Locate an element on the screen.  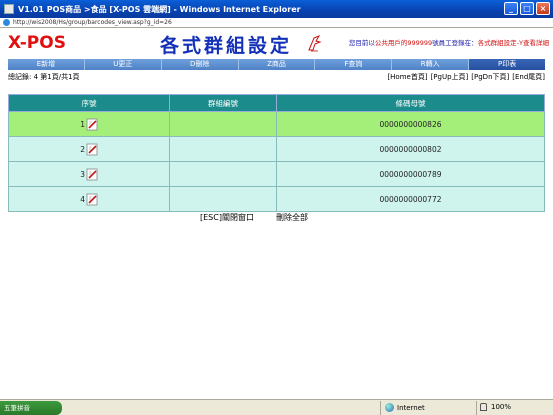
delete-all-link: 刪除全部 is located at coordinates (292, 217).